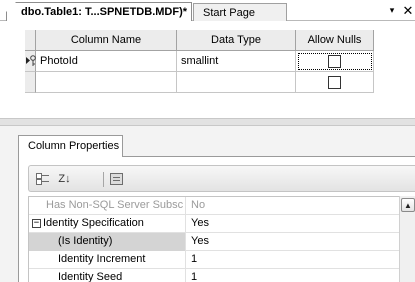 The image size is (415, 282). Describe the element at coordinates (221, 178) in the screenshot. I see `property-toolbar: Z↓` at that location.